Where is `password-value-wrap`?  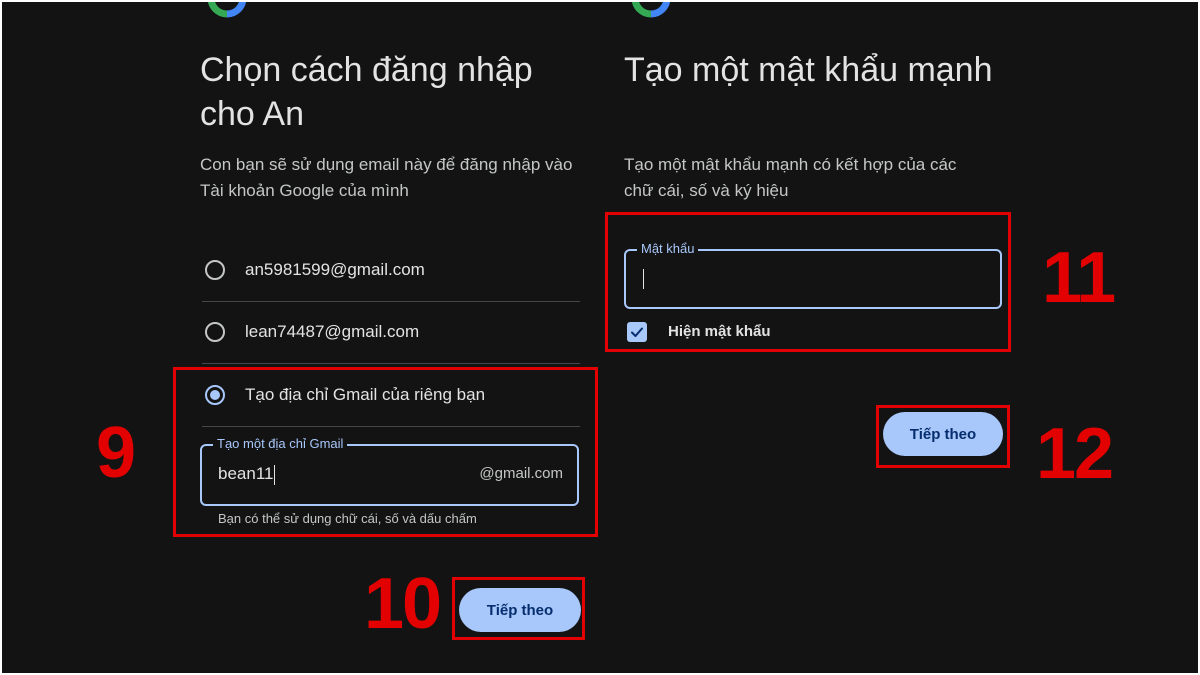 password-value-wrap is located at coordinates (643, 278).